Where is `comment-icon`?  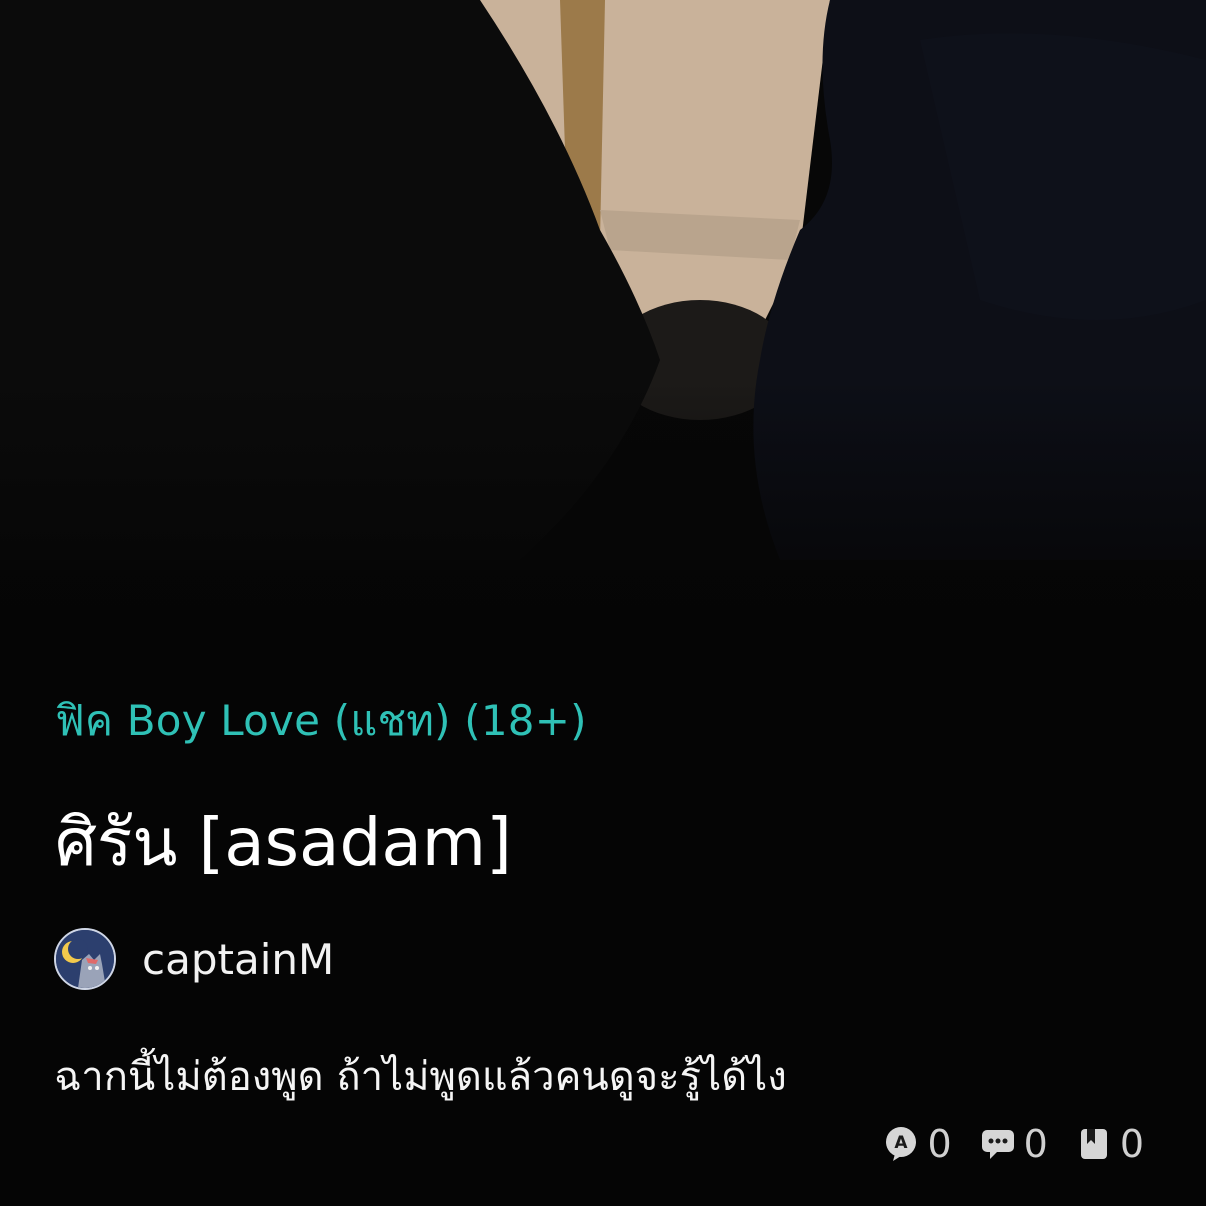 comment-icon is located at coordinates (997, 1144).